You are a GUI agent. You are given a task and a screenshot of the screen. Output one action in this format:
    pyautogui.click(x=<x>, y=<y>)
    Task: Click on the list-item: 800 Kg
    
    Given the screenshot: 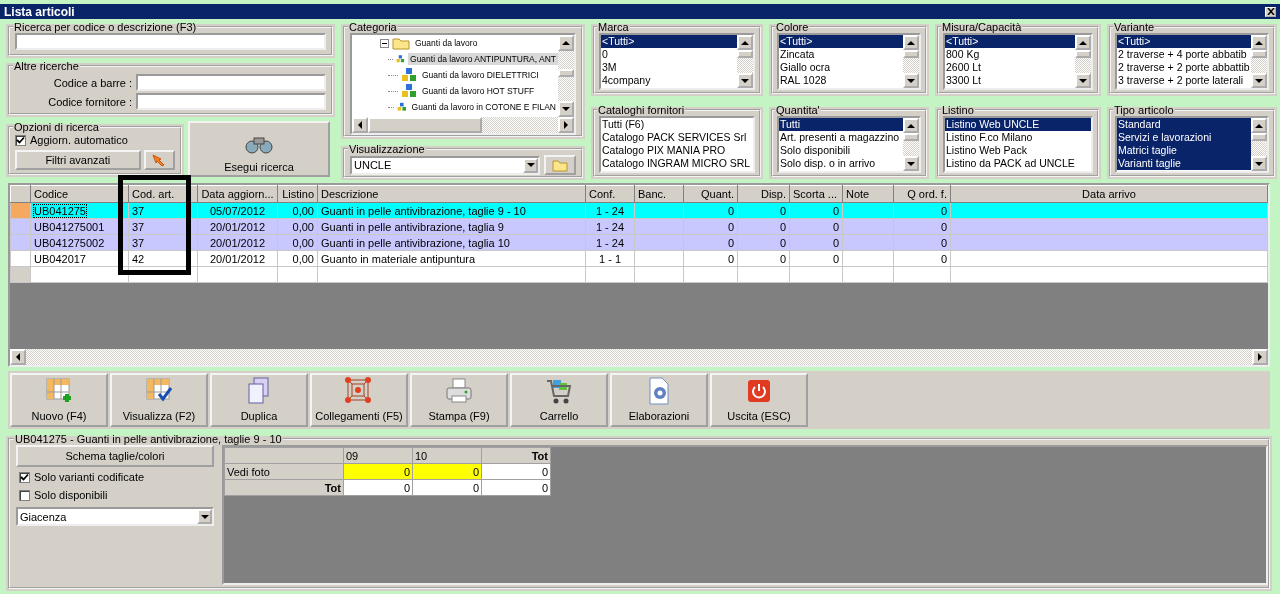 What is the action you would take?
    pyautogui.click(x=1010, y=54)
    